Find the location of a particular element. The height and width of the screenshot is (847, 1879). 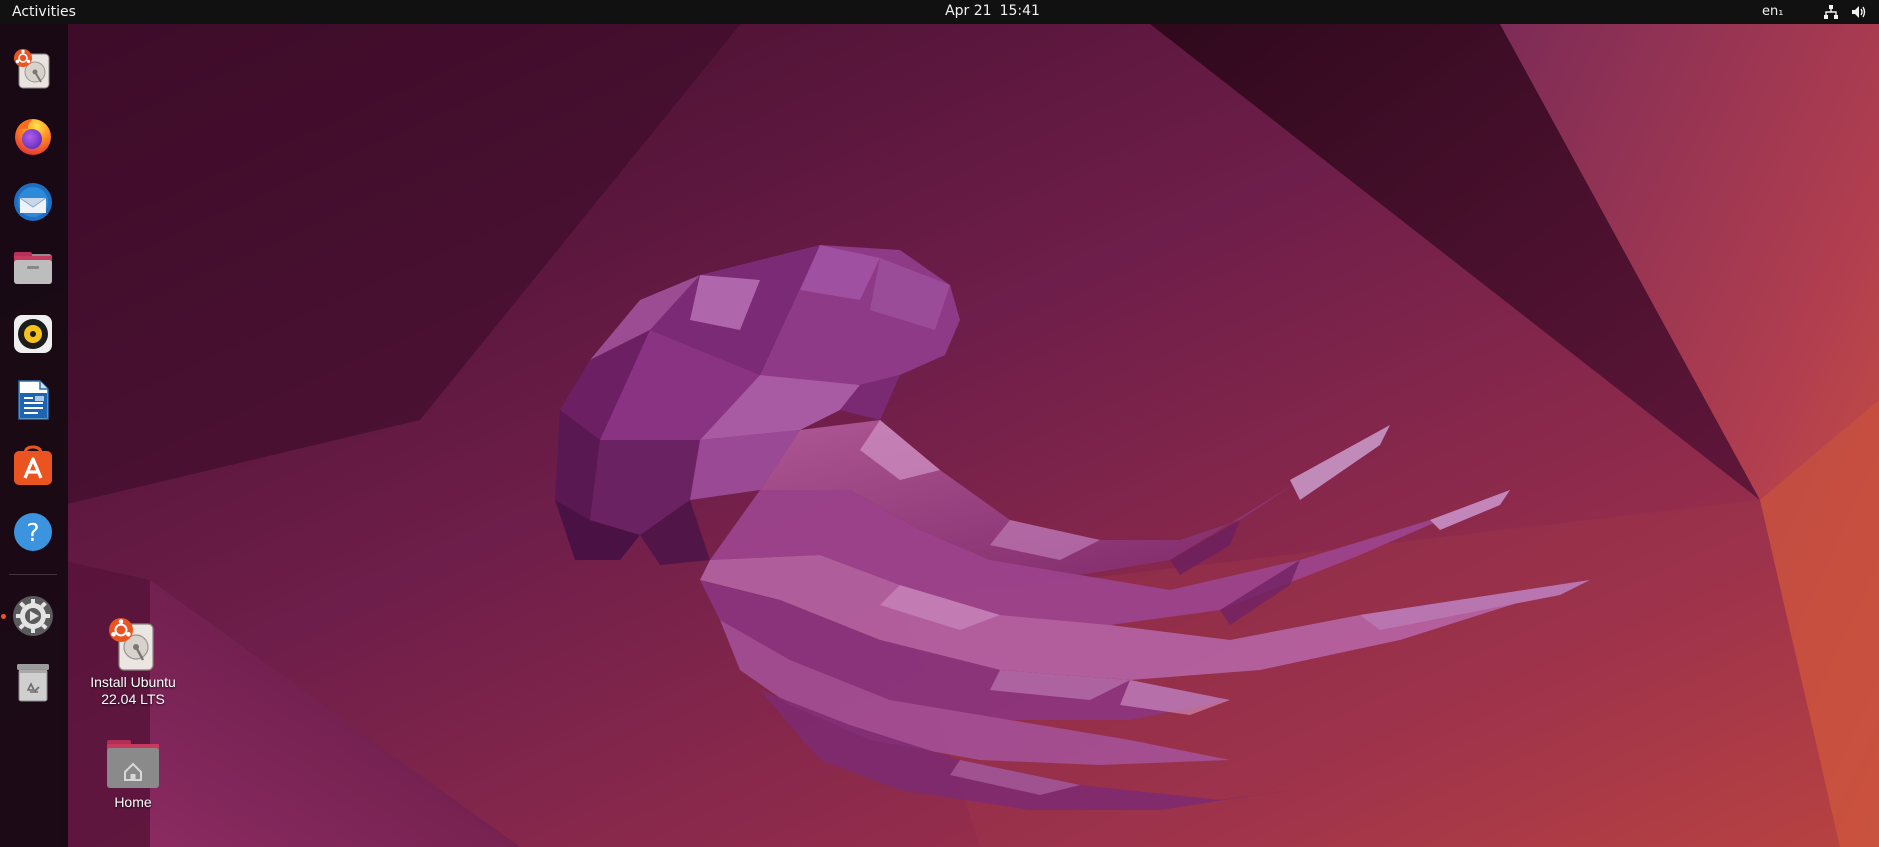

dock-separator is located at coordinates (33, 574).